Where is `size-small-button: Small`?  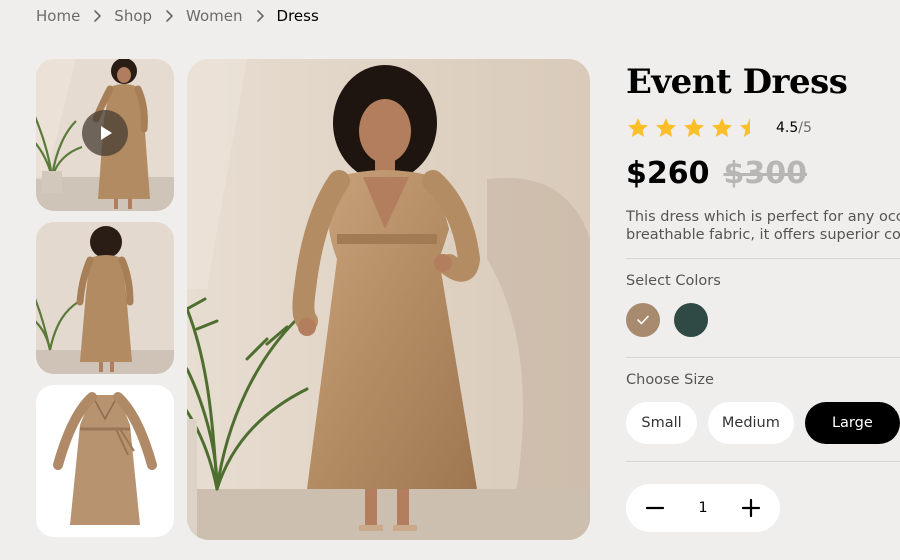
size-small-button: Small is located at coordinates (662, 423).